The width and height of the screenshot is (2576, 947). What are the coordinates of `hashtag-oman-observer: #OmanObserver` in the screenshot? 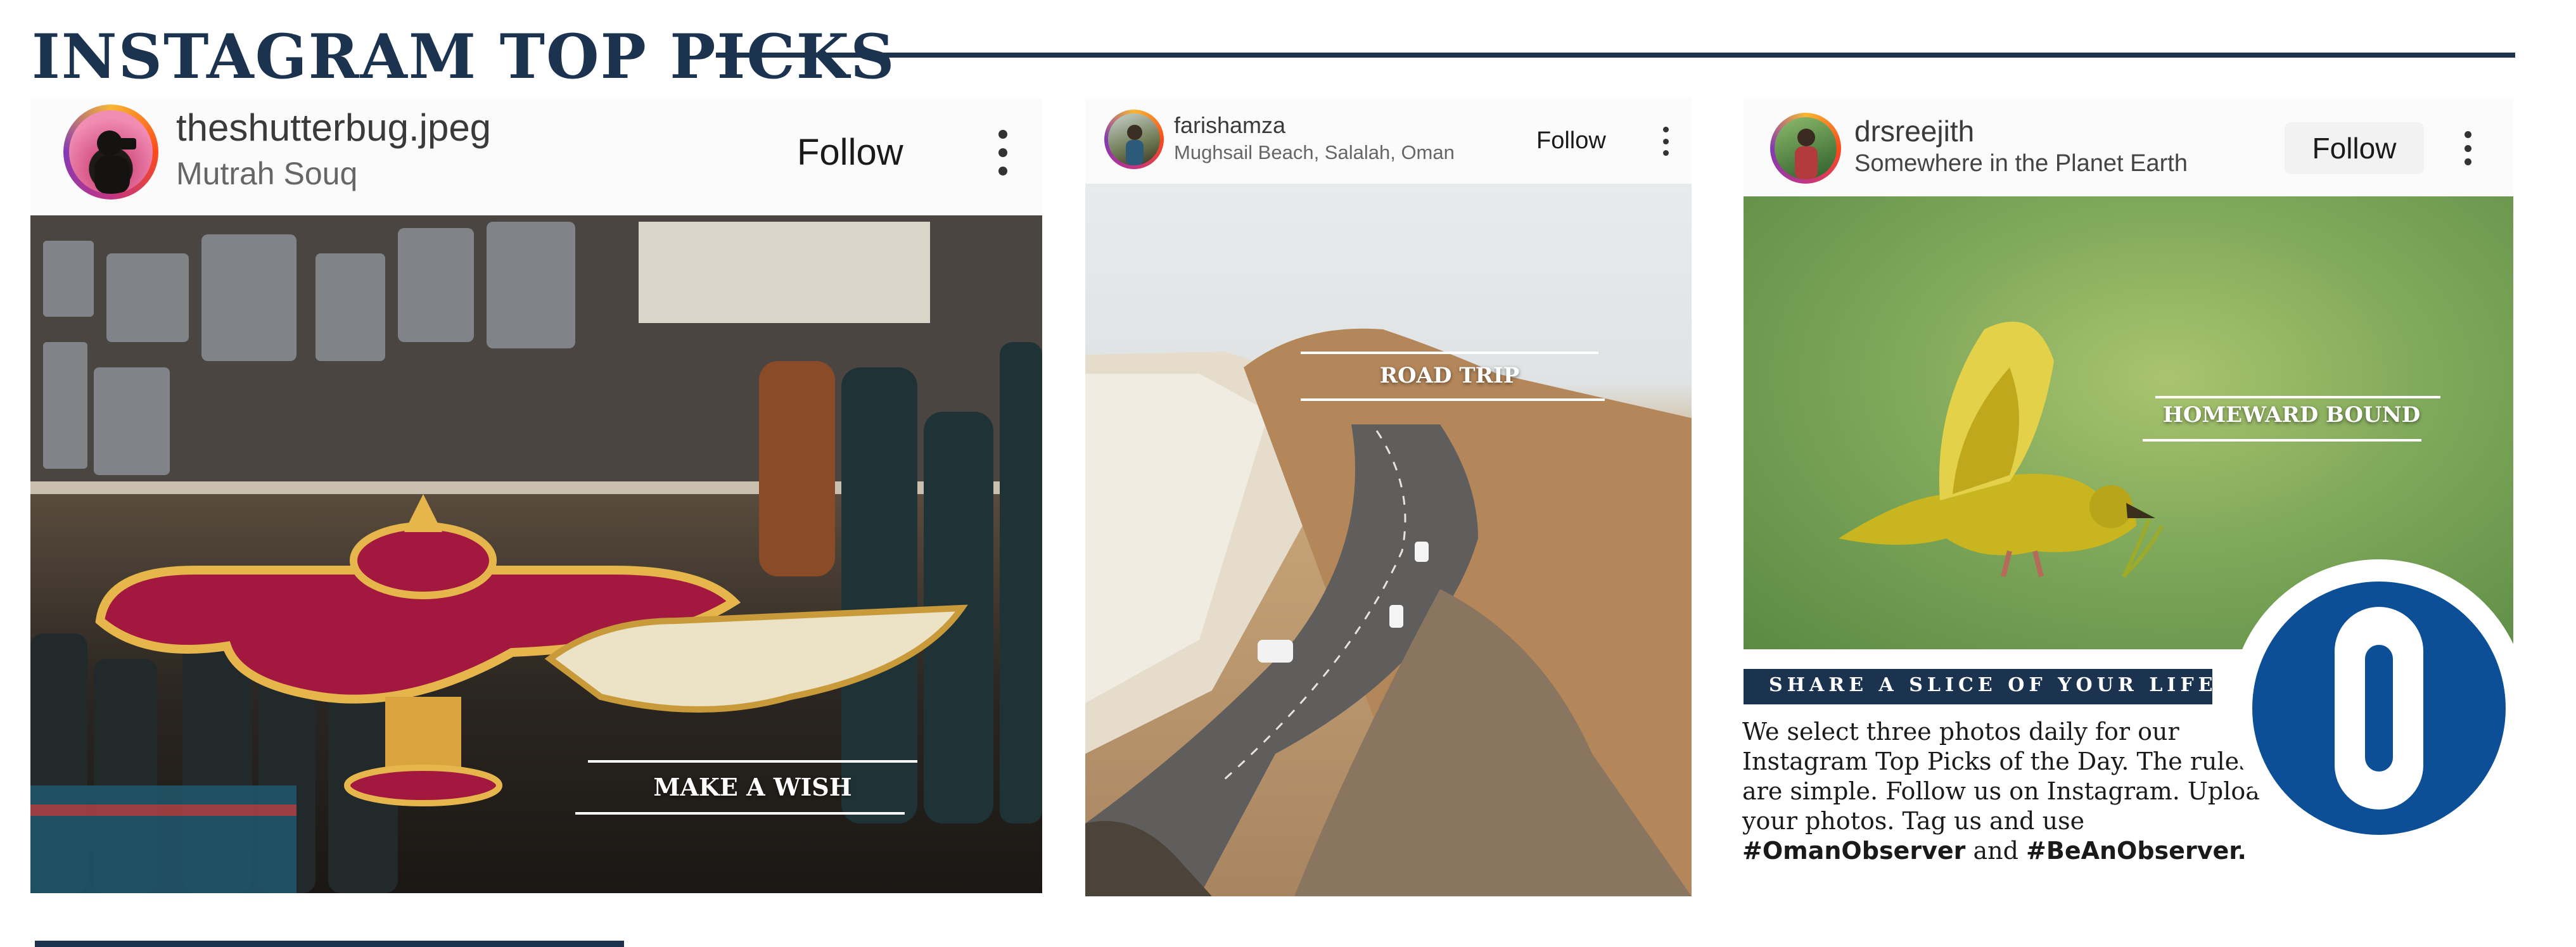 It's located at (1853, 851).